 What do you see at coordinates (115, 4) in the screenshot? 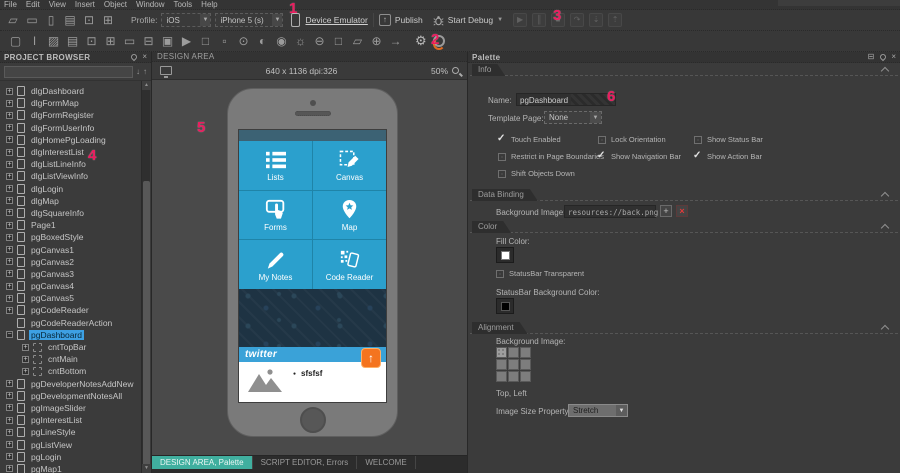
I see `menu-item: Object` at bounding box center [115, 4].